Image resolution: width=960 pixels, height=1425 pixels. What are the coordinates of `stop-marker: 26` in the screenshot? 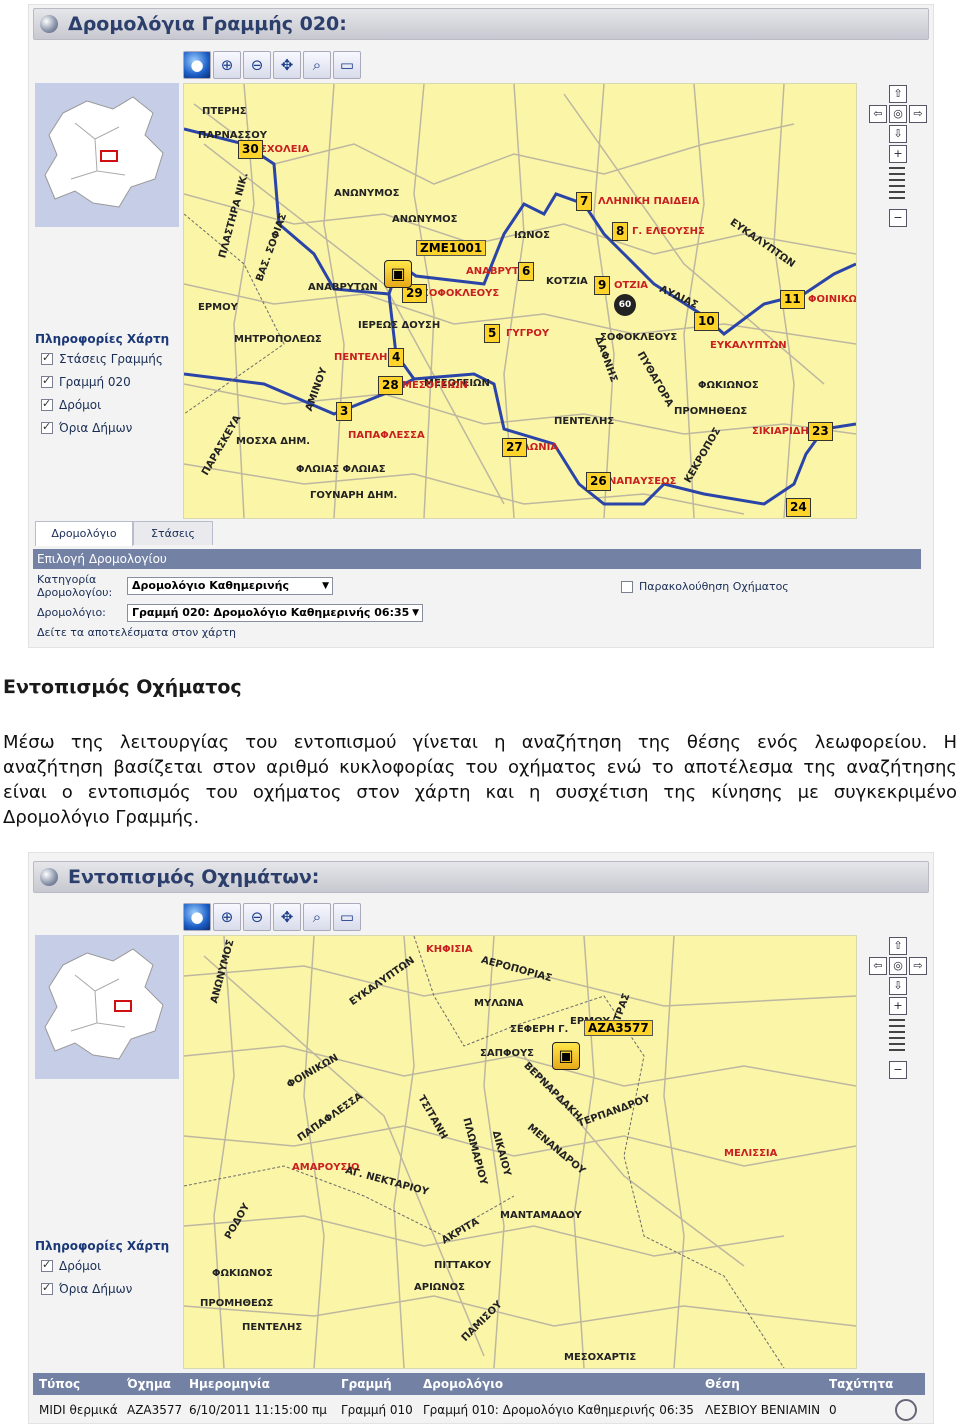 It's located at (598, 481).